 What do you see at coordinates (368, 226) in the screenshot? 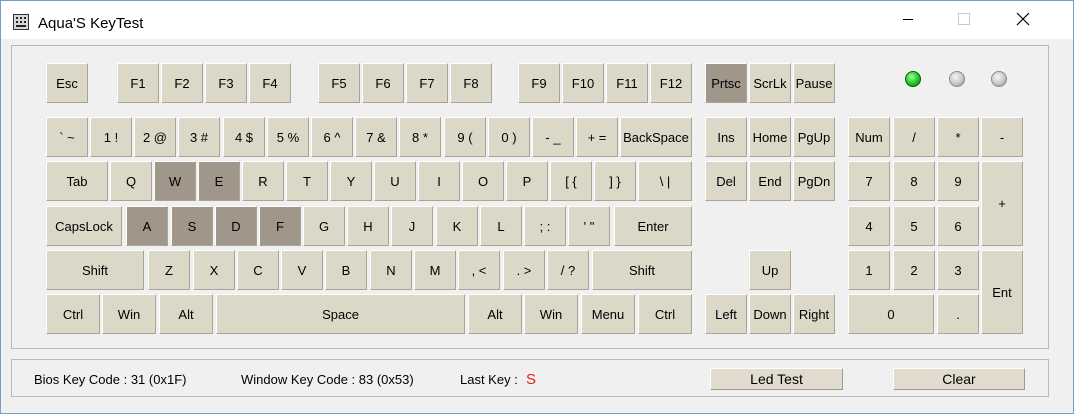
I see `key-h: H` at bounding box center [368, 226].